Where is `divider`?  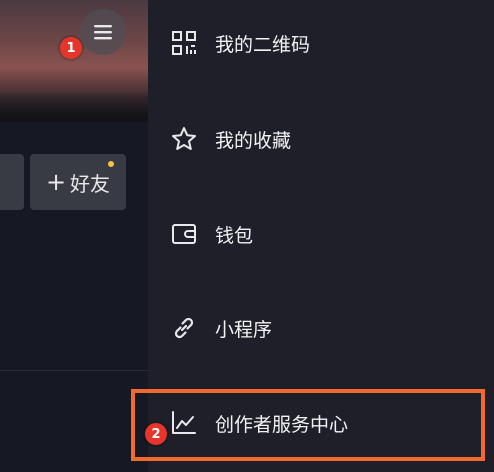 divider is located at coordinates (74, 370).